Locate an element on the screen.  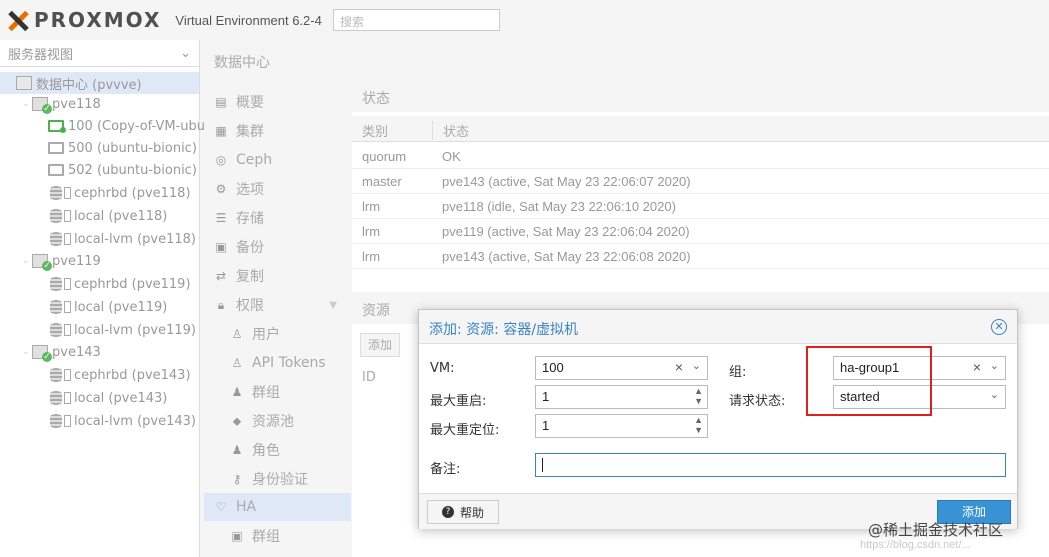
request-state-label: 请求状态: is located at coordinates (757, 401).